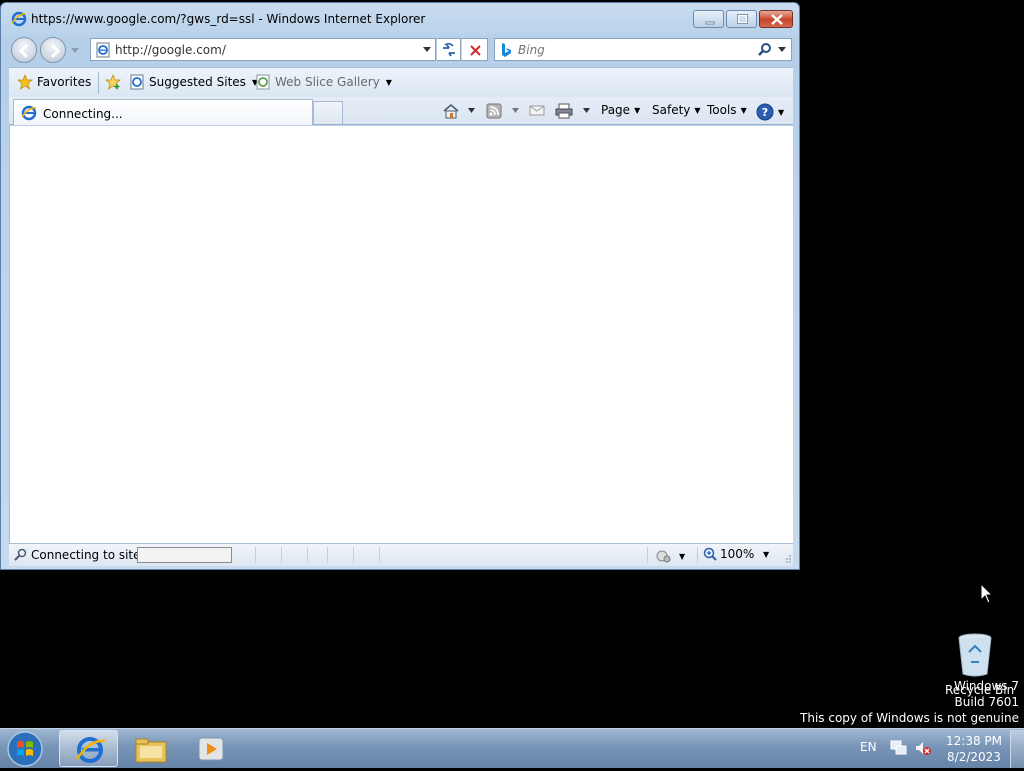 Image resolution: width=1024 pixels, height=771 pixels. What do you see at coordinates (868, 747) in the screenshot?
I see `language-indicator: EN` at bounding box center [868, 747].